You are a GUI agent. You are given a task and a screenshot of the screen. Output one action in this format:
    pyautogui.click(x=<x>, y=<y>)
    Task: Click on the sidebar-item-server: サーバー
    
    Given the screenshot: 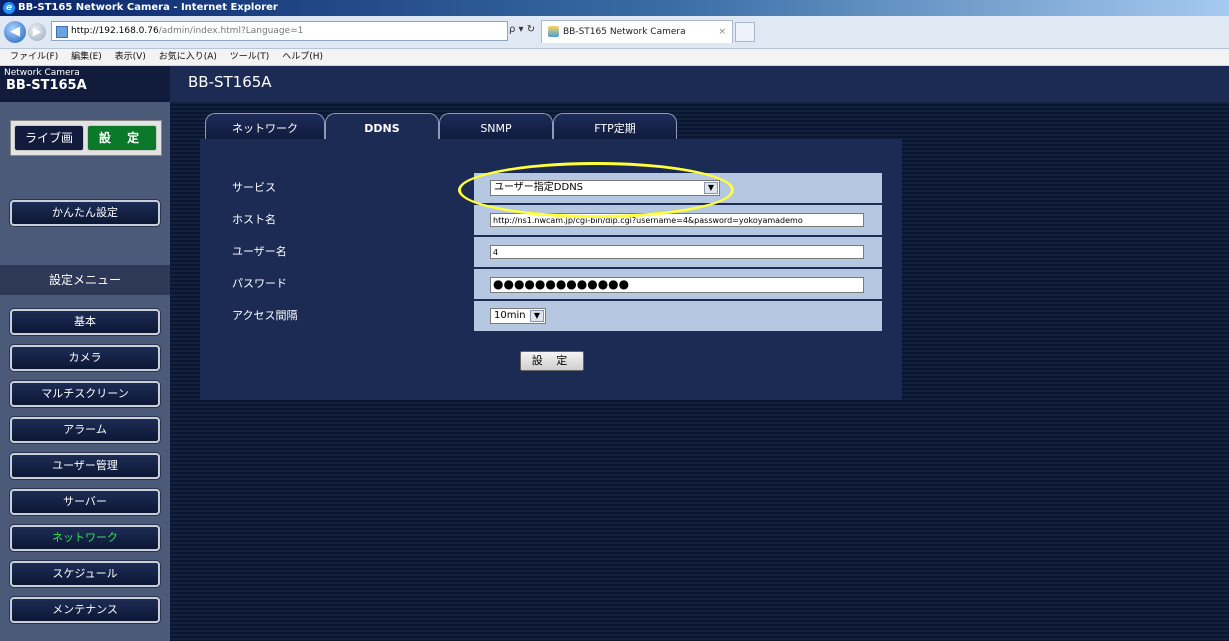 What is the action you would take?
    pyautogui.click(x=85, y=502)
    